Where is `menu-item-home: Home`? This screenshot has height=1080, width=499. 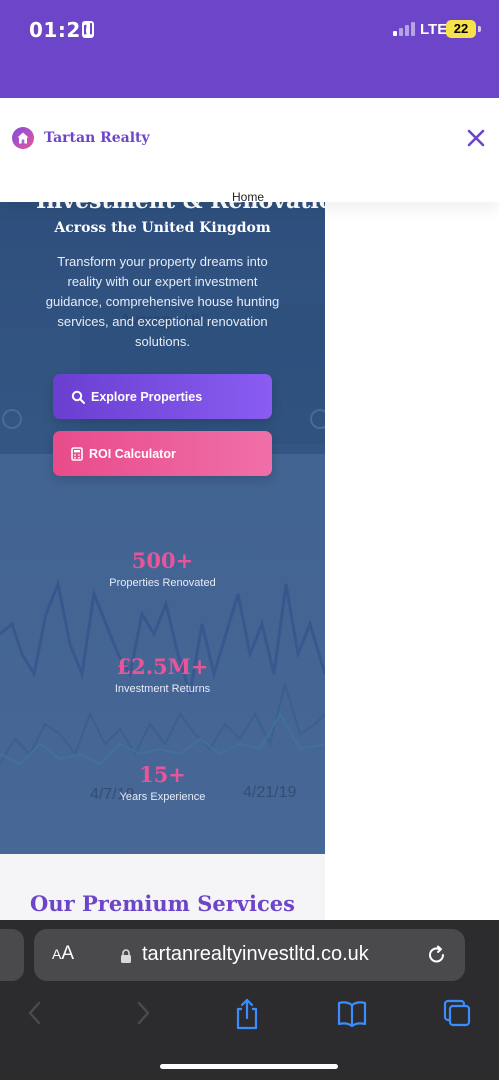 menu-item-home: Home is located at coordinates (248, 197).